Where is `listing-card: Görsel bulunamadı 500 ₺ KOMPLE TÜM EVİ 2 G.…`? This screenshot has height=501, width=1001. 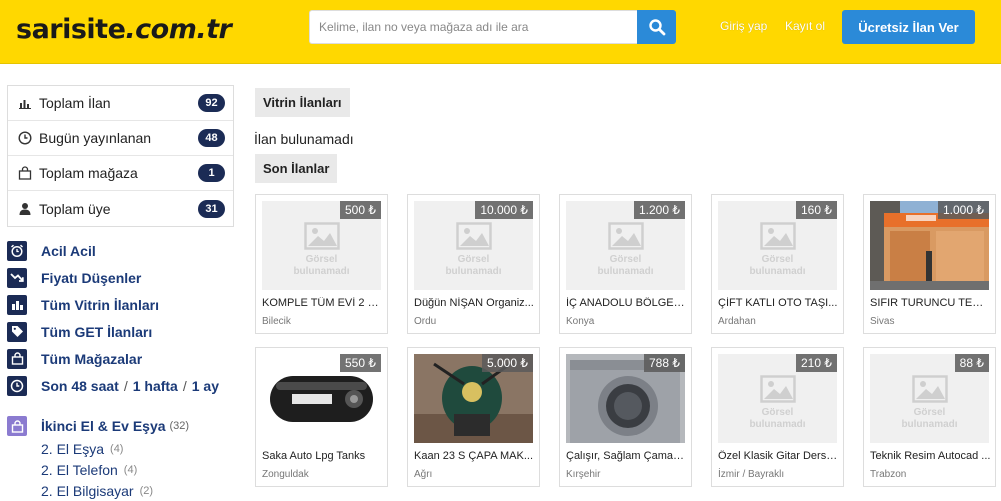 listing-card: Görsel bulunamadı 500 ₺ KOMPLE TÜM EVİ 2 G.… is located at coordinates (321, 264).